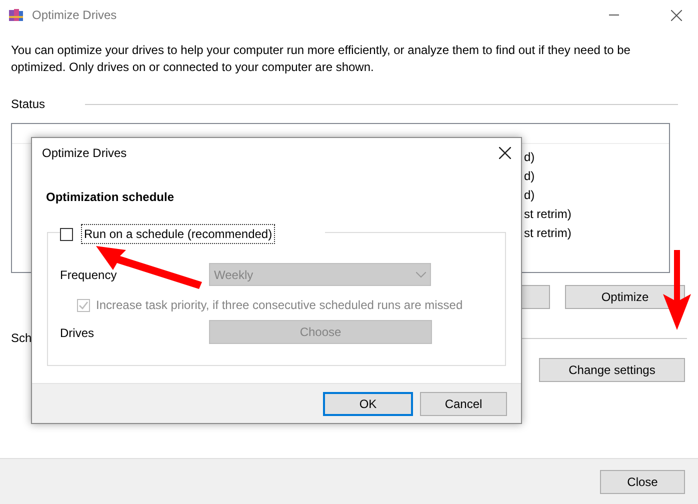  I want to click on close-button: Close, so click(642, 482).